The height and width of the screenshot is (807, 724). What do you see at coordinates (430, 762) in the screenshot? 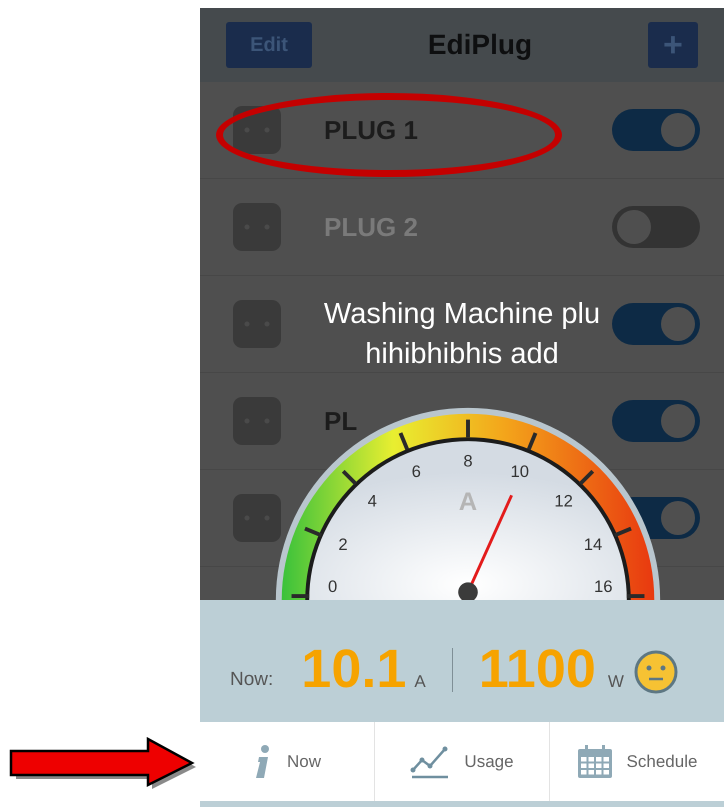
I see `line-chart-icon` at bounding box center [430, 762].